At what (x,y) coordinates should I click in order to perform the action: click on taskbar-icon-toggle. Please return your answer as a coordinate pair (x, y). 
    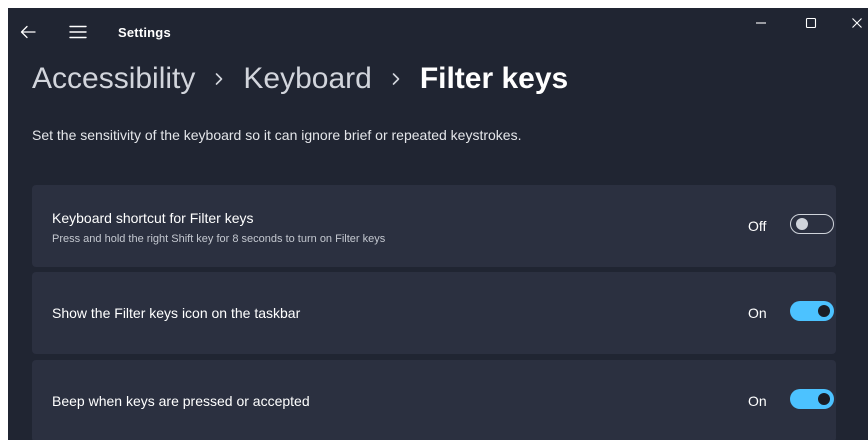
    Looking at the image, I should click on (812, 311).